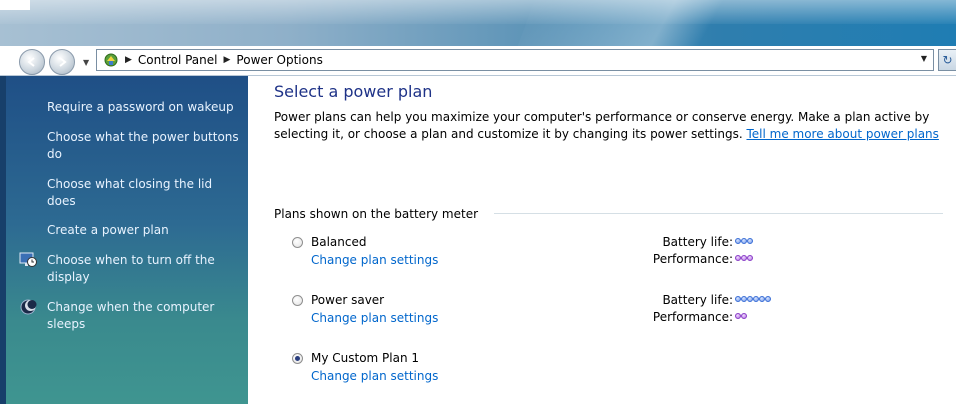  I want to click on back-button, so click(32, 62).